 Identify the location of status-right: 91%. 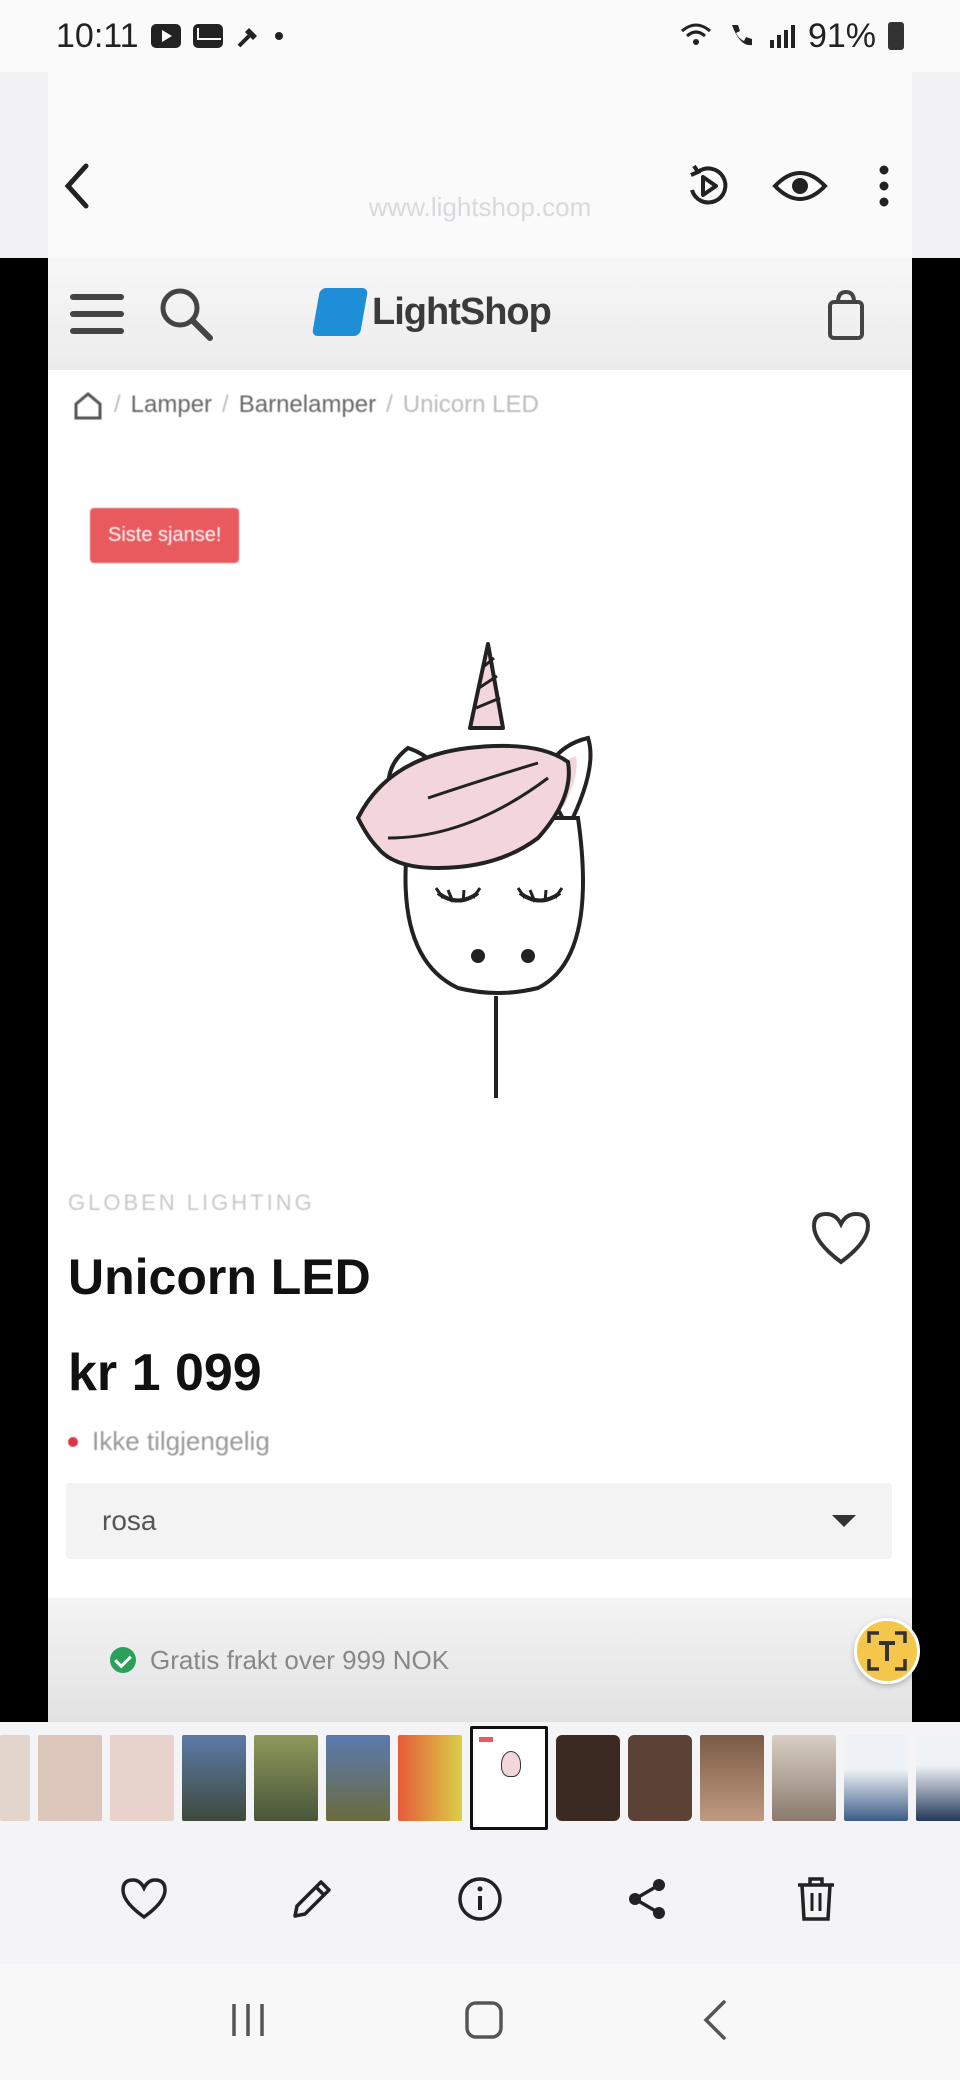
(791, 36).